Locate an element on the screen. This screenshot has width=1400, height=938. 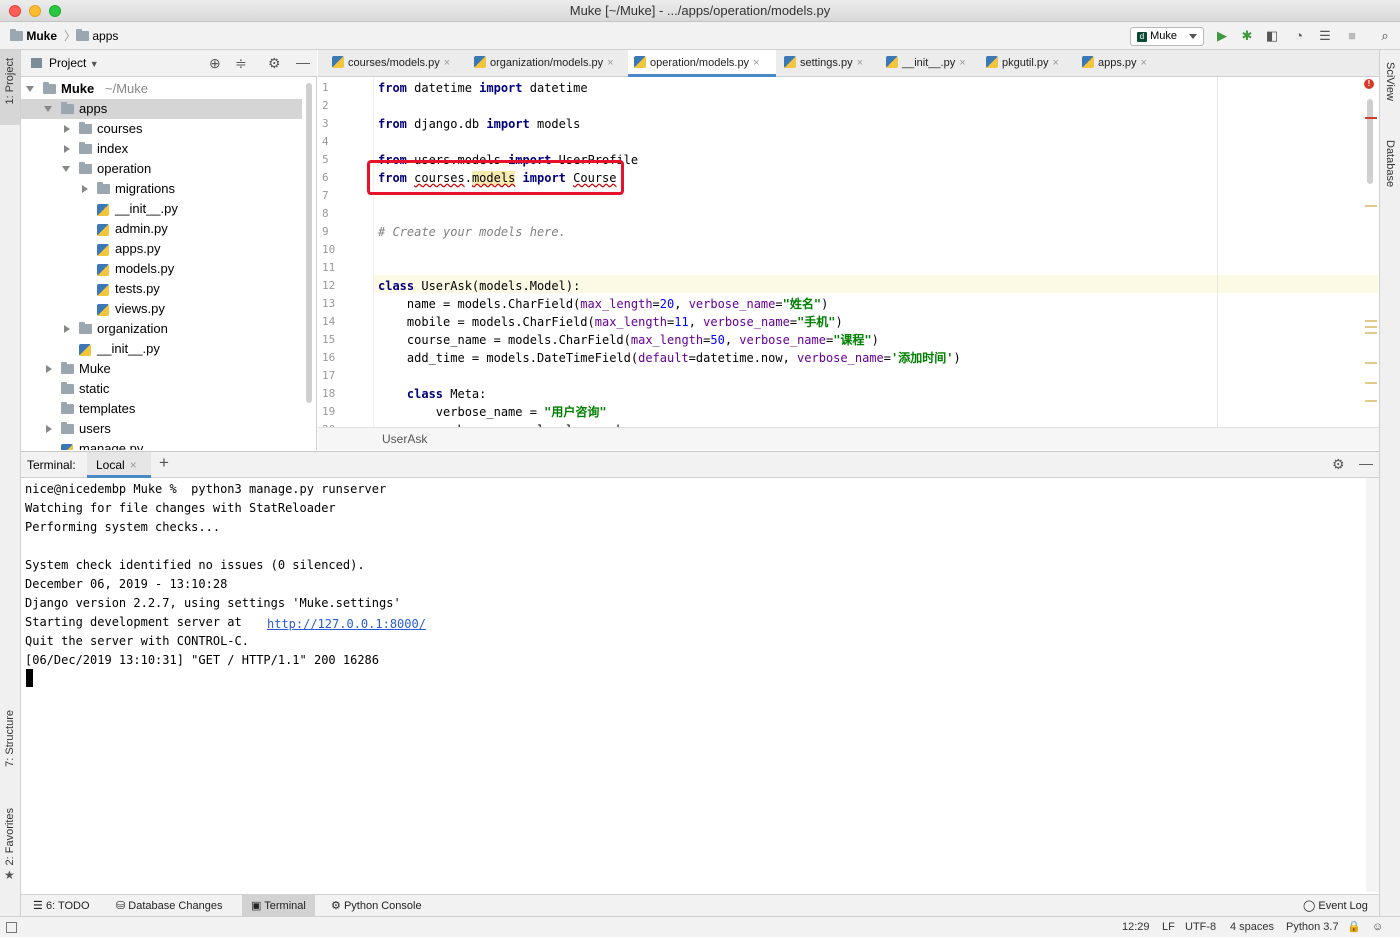
breadcrumb-child: apps is located at coordinates (97, 36).